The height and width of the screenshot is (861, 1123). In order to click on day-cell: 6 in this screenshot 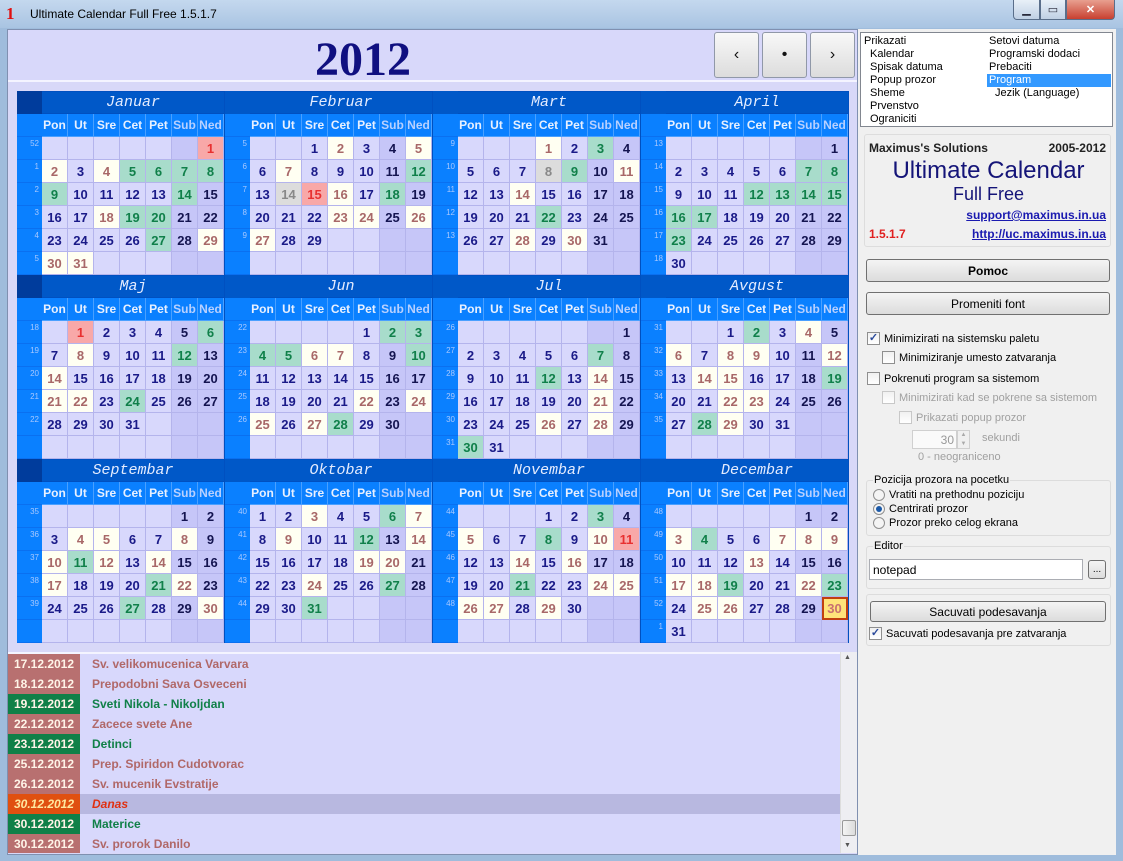, I will do `click(159, 171)`.